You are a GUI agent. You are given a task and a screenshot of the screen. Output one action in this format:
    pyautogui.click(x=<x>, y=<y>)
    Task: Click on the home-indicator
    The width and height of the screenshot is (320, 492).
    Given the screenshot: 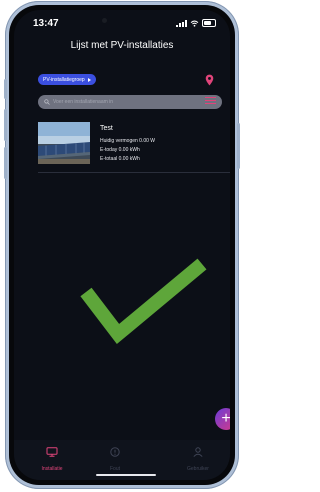 What is the action you would take?
    pyautogui.click(x=126, y=475)
    